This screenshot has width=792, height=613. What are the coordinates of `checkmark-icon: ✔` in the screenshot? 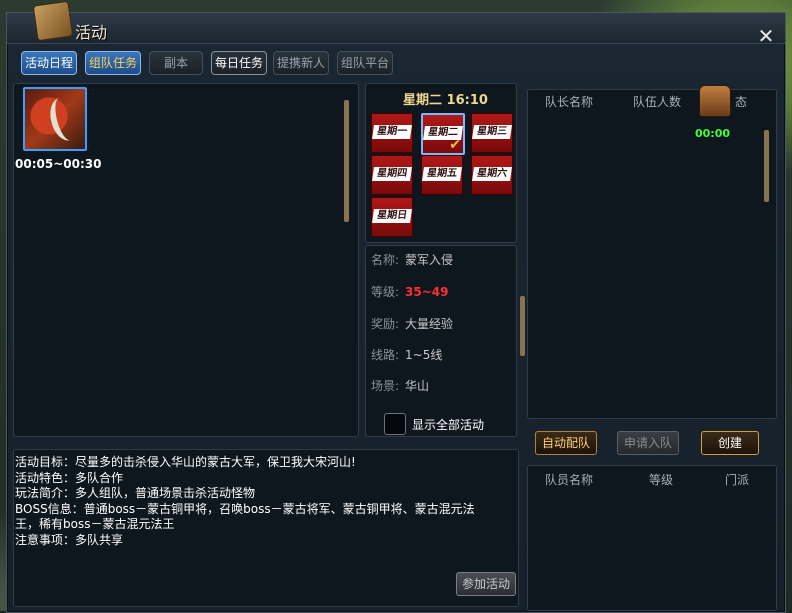 It's located at (455, 145).